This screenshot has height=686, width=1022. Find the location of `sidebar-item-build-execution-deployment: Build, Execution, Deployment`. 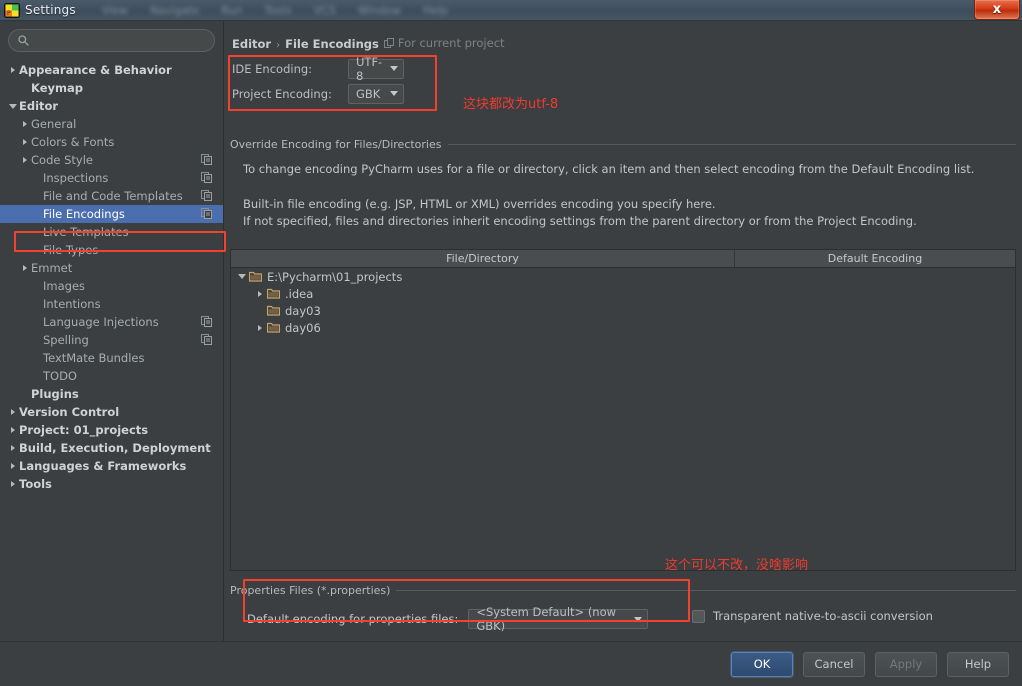

sidebar-item-build-execution-deployment: Build, Execution, Deployment is located at coordinates (111, 448).